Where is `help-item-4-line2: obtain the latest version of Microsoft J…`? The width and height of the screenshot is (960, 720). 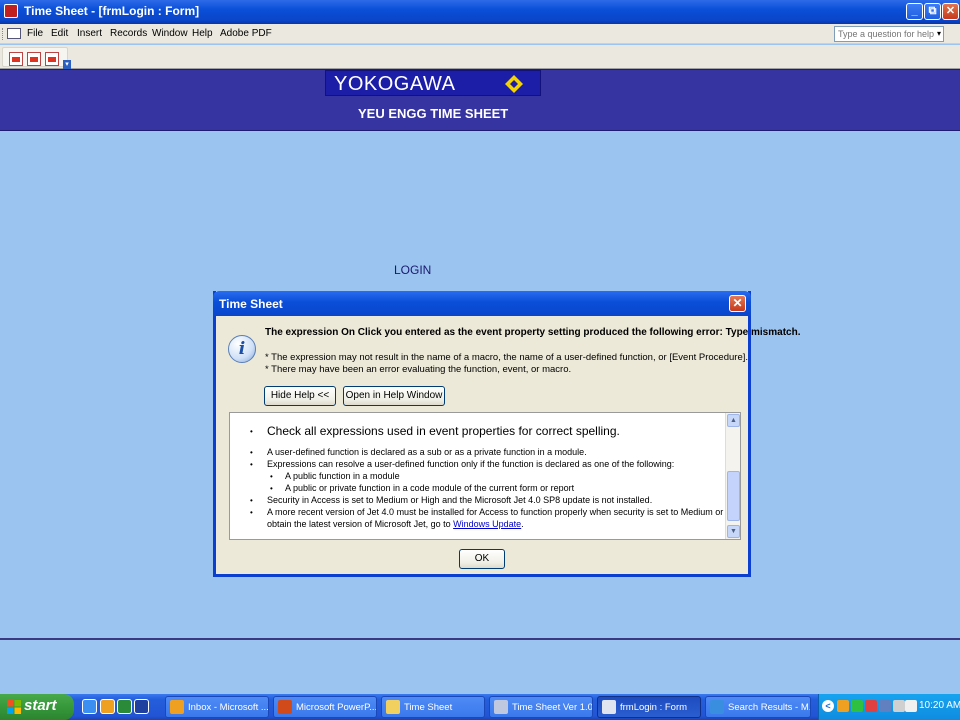
help-item-4-line2: obtain the latest version of Microsoft J… is located at coordinates (395, 524).